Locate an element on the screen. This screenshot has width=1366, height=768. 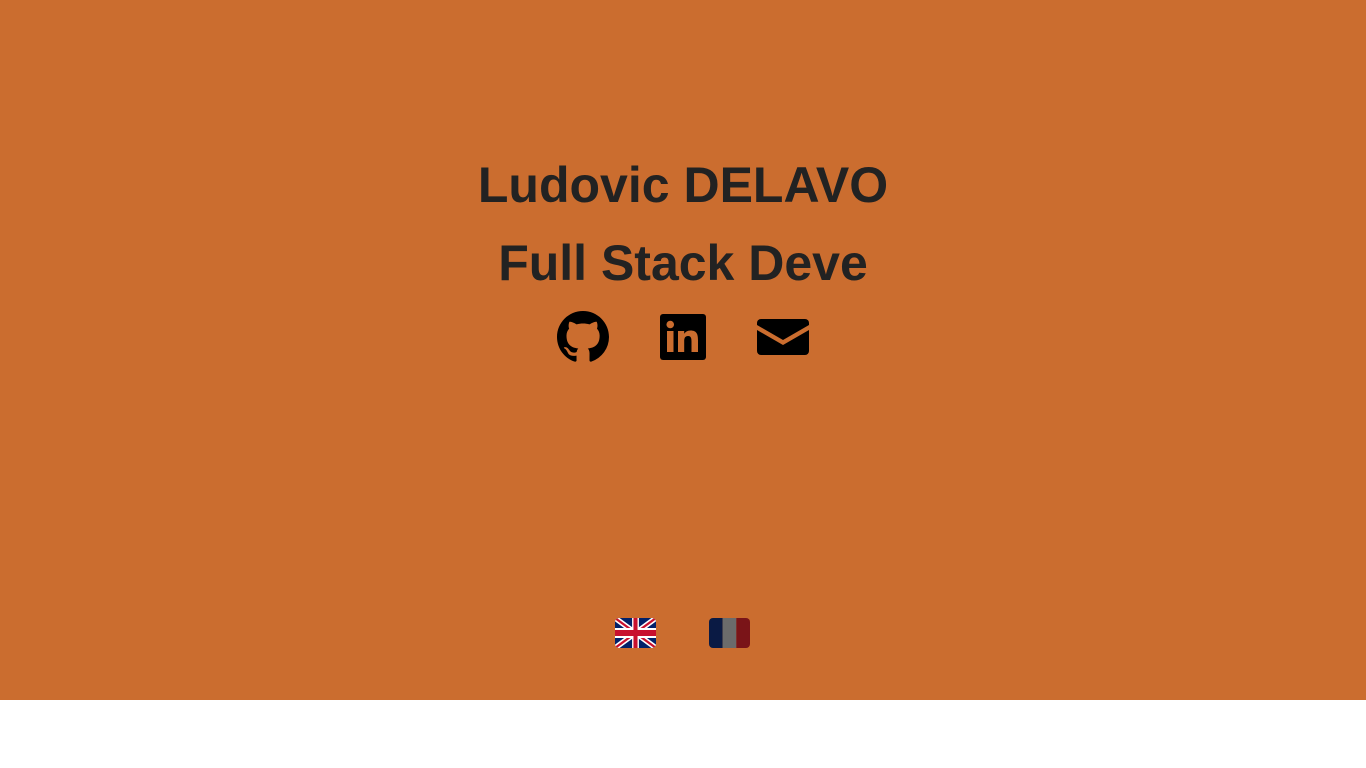
language-french-button is located at coordinates (729, 633).